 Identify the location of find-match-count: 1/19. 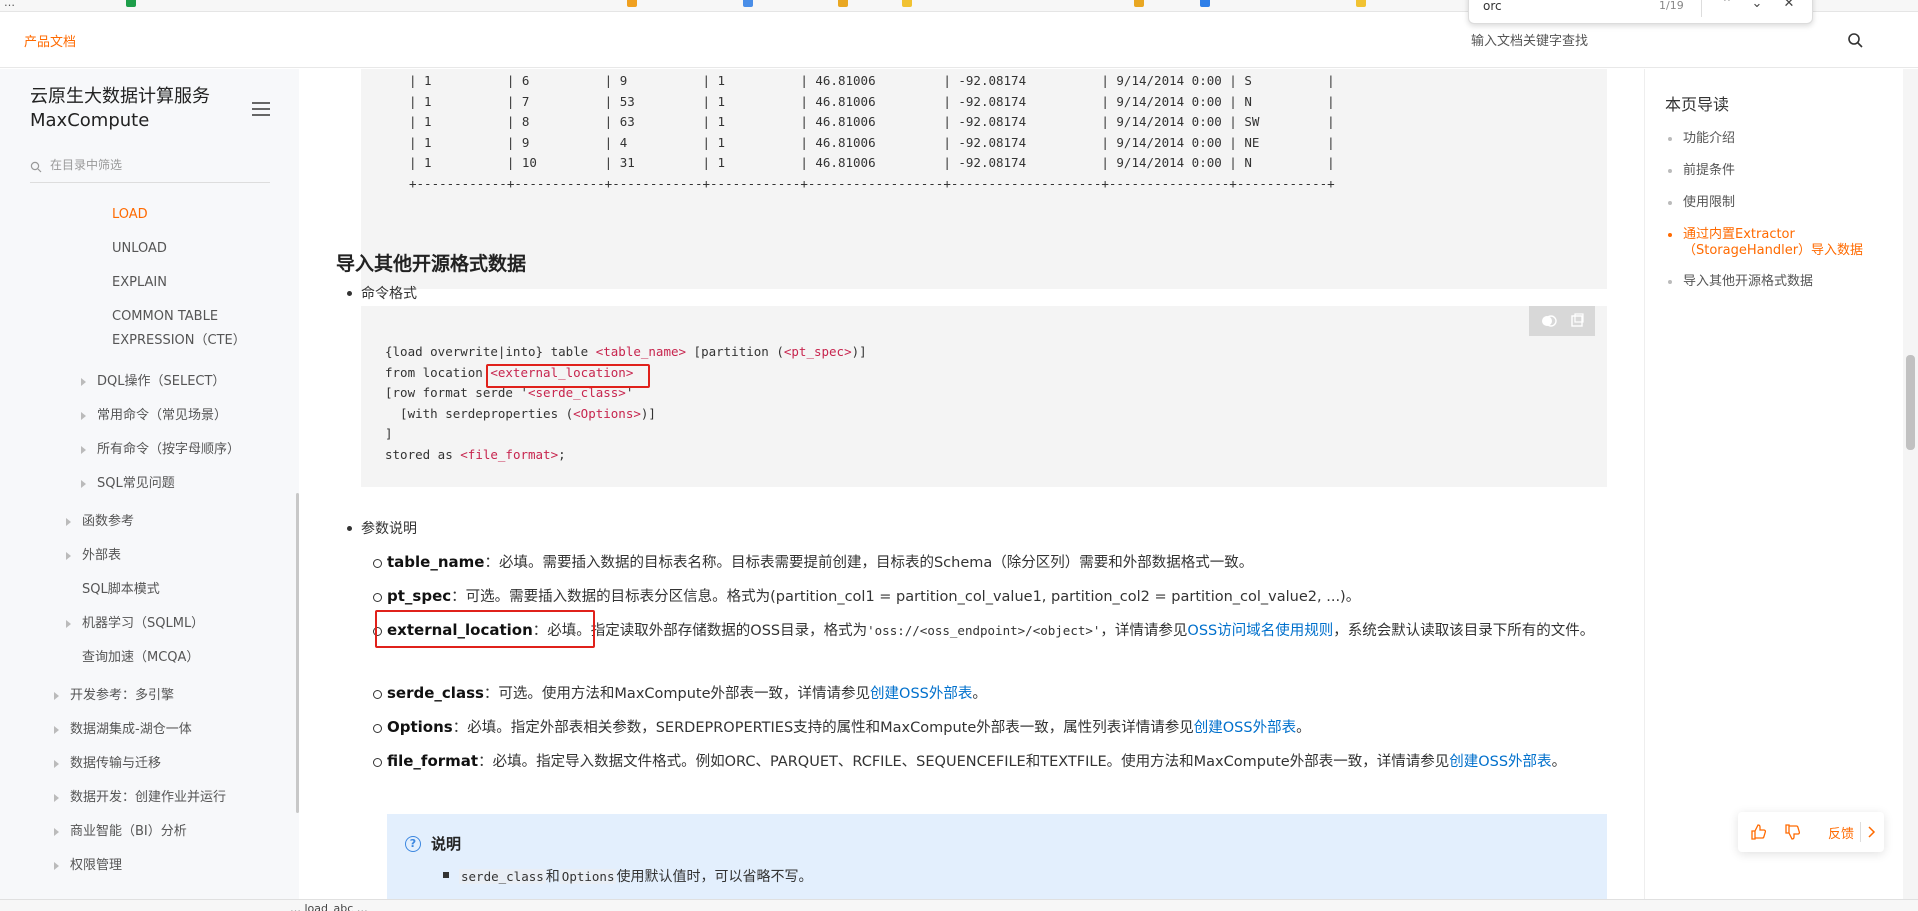
(1671, 6).